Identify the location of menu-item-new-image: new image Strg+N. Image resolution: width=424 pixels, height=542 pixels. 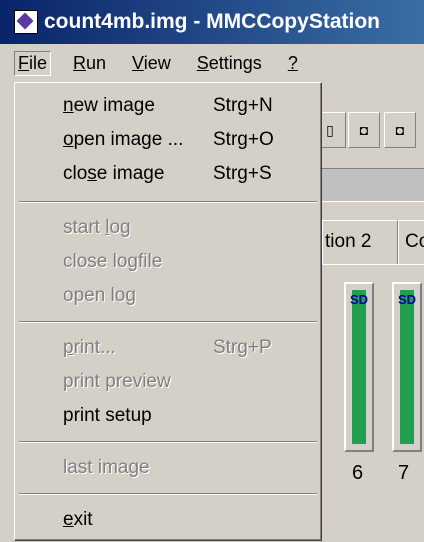
(168, 106).